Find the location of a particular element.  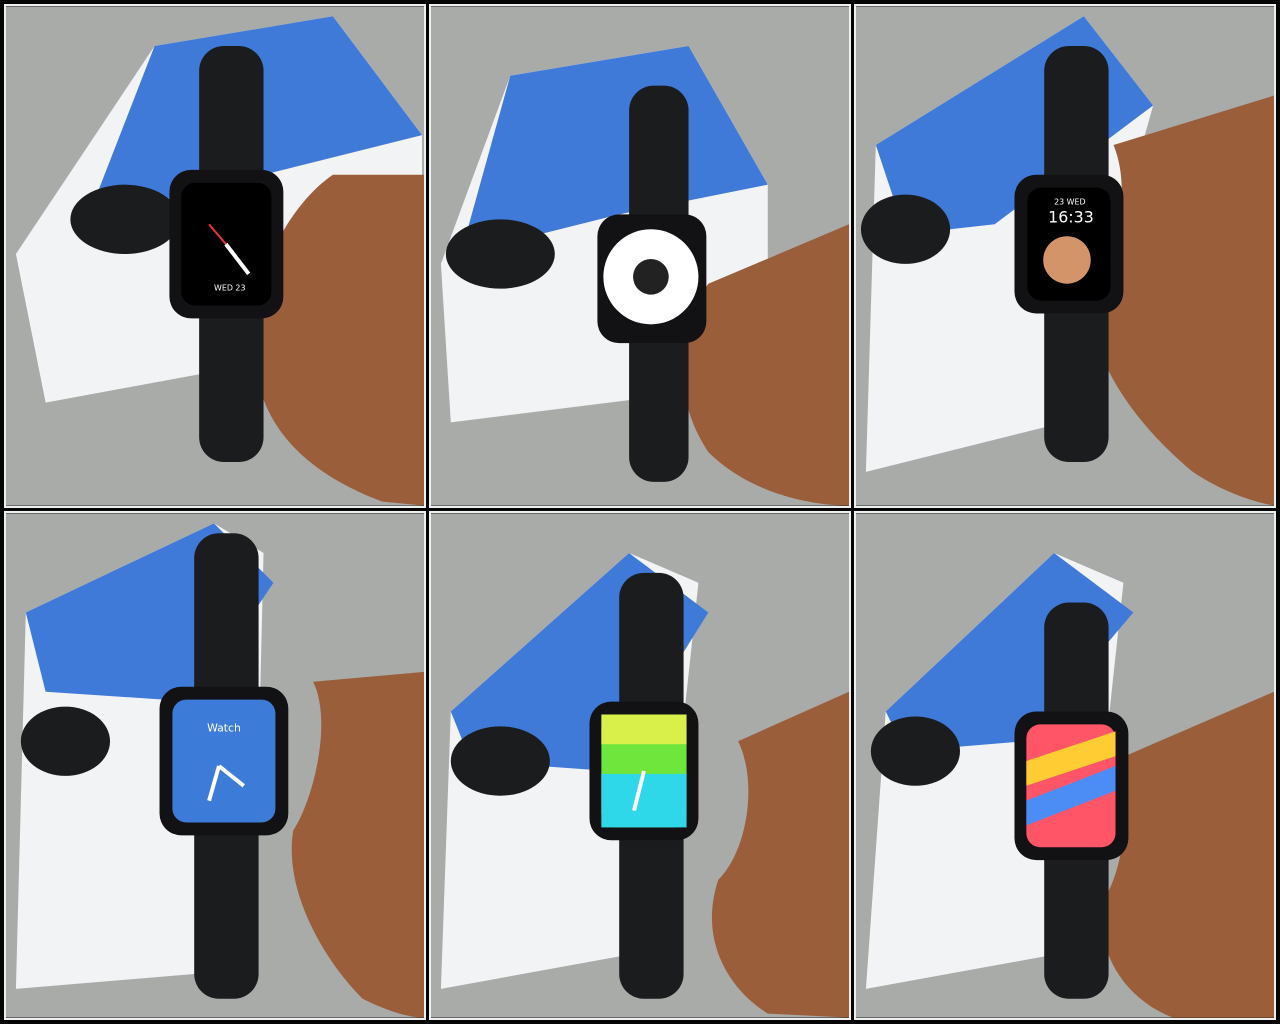

watch-screen is located at coordinates (224, 761).